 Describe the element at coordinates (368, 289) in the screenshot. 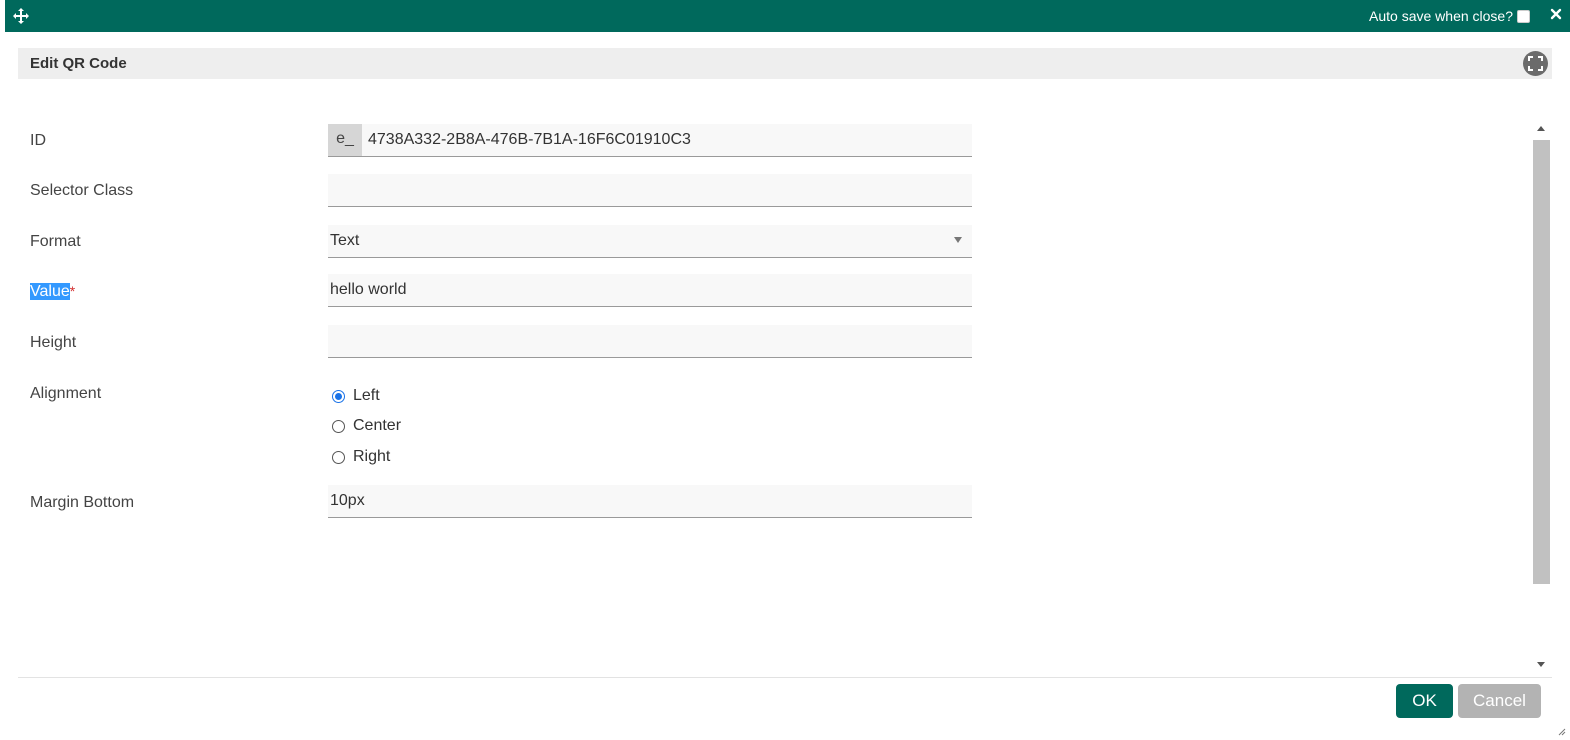

I see `value-text: hello world` at that location.